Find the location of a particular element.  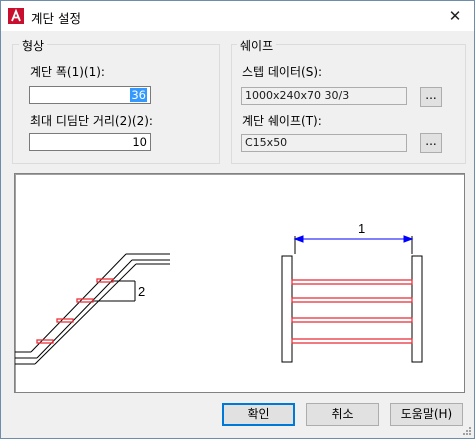

step-data-label: 스텝 데이터(S): is located at coordinates (282, 72).